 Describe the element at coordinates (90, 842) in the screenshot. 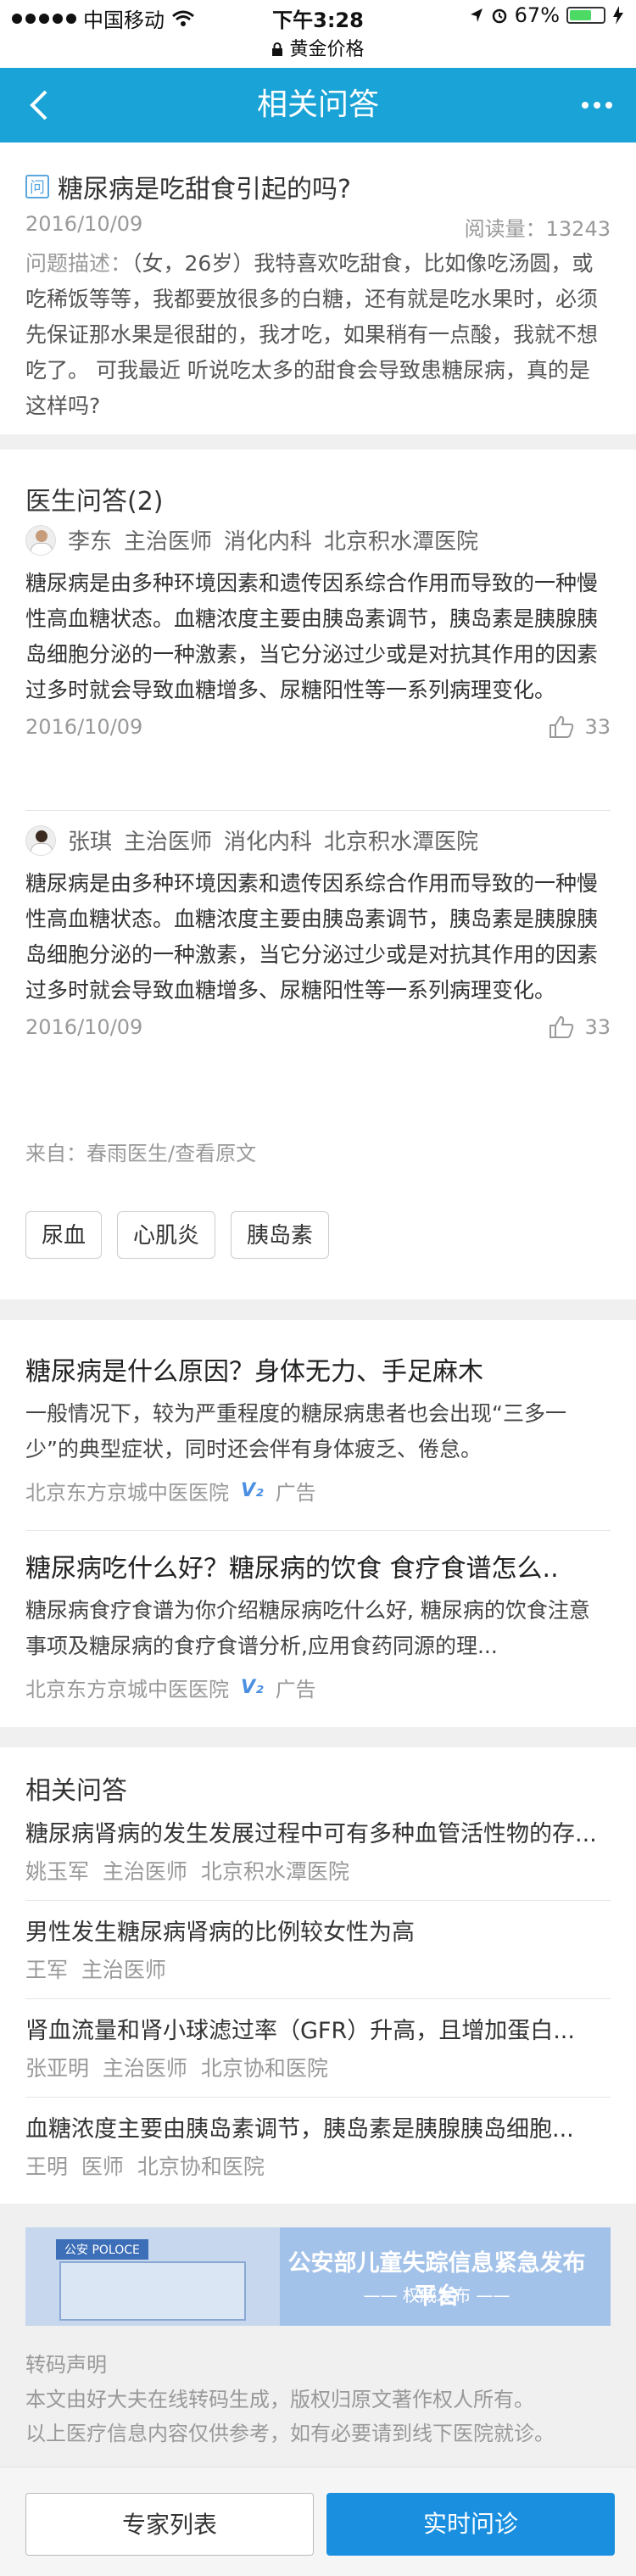

I see `doctor-name: 张琪` at that location.